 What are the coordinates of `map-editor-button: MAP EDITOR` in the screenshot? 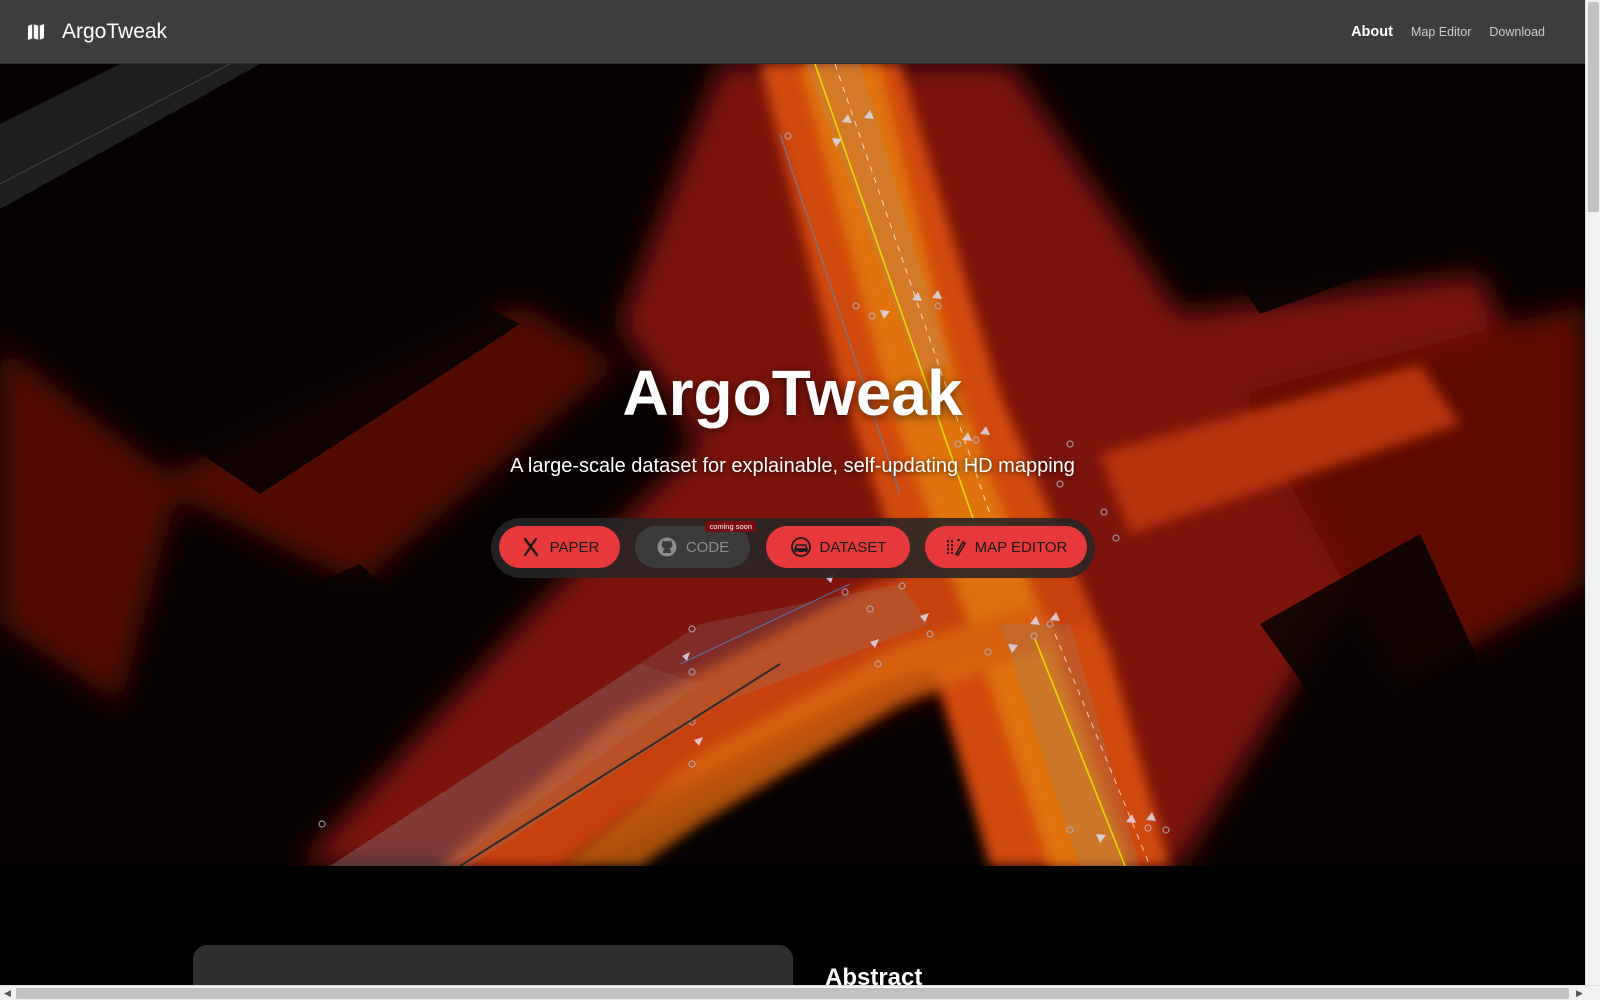 It's located at (1006, 547).